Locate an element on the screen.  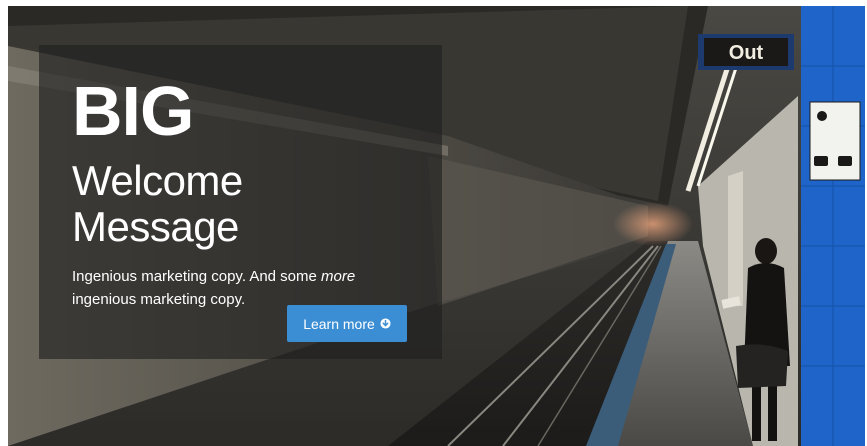
hero-copy-emphasis: more is located at coordinates (338, 276).